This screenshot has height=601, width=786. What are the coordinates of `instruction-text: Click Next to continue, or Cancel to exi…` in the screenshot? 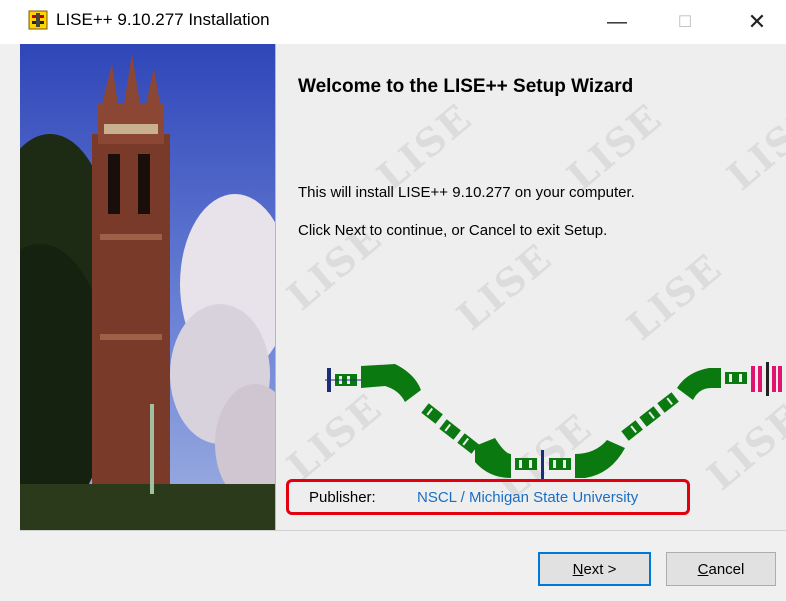 It's located at (453, 230).